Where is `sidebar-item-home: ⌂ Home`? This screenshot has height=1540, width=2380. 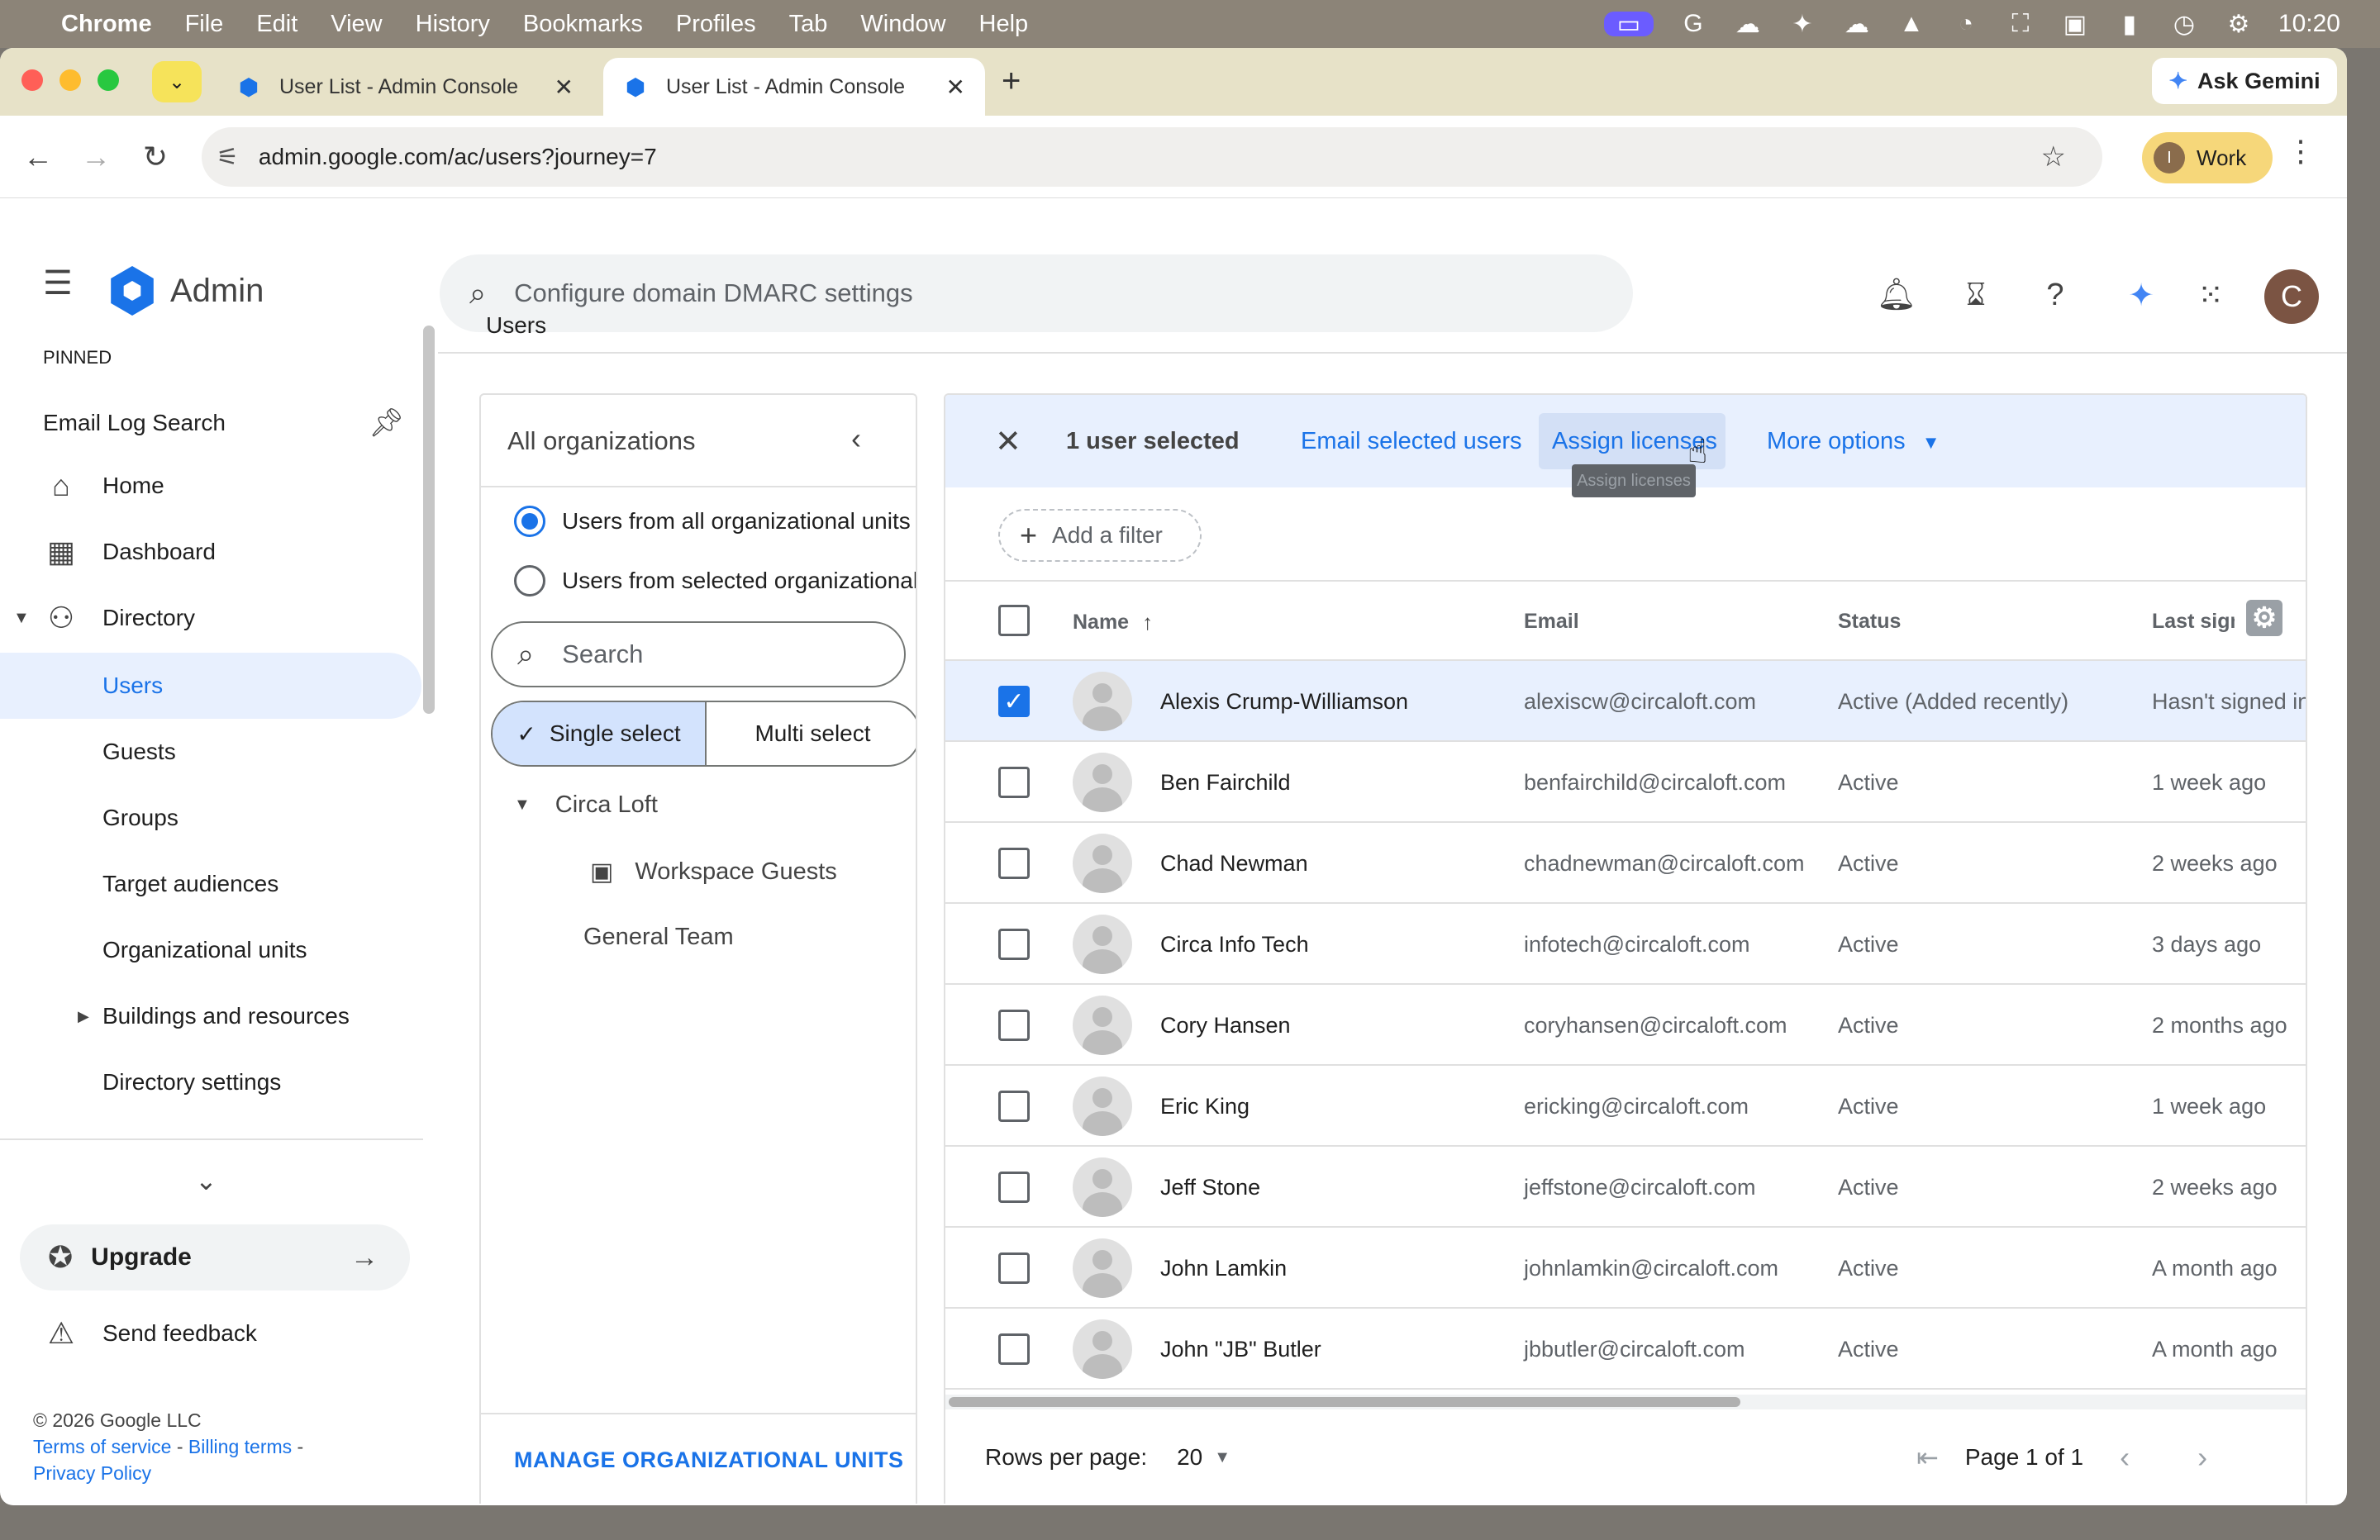
sidebar-item-home: ⌂ Home is located at coordinates (210, 486).